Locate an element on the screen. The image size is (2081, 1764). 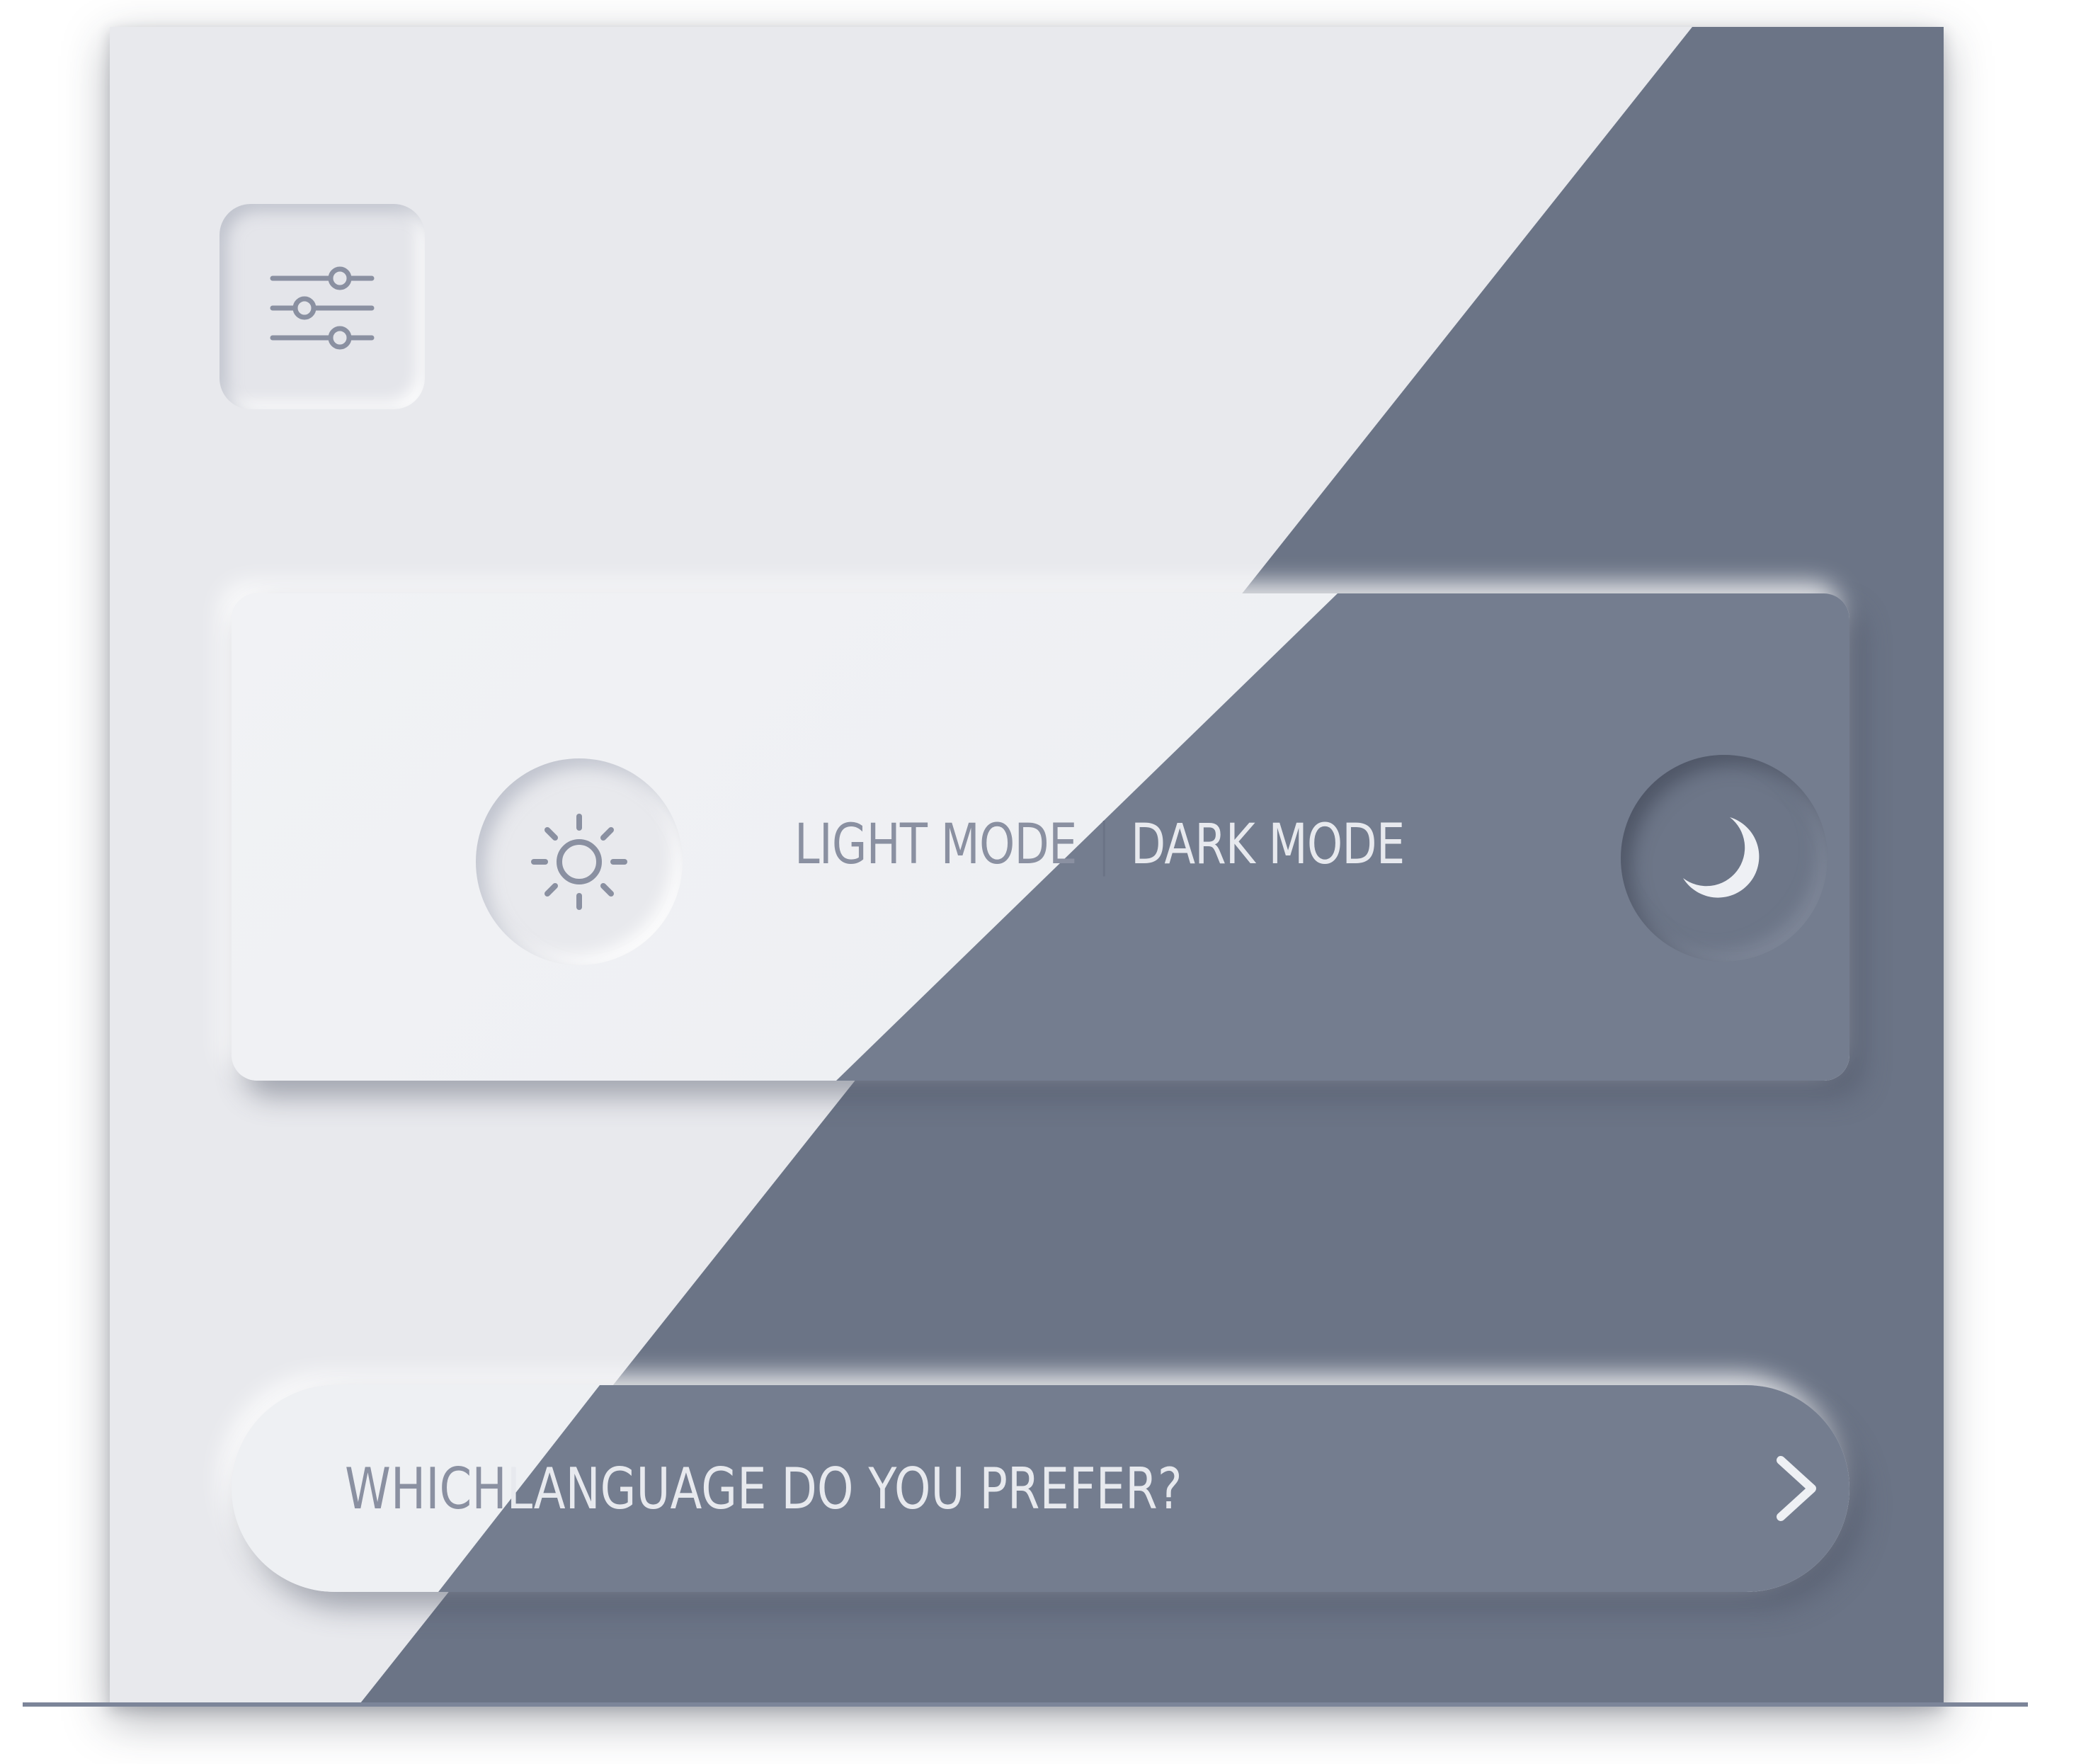
language-selector: WHICH LANGUAGE DO YOU PREFER? is located at coordinates (1040, 1489).